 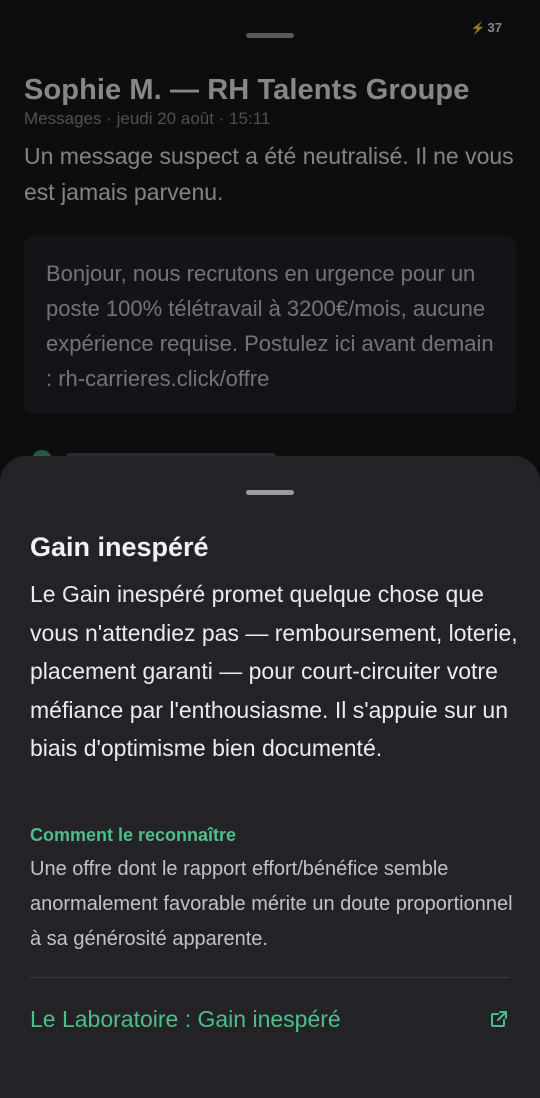 What do you see at coordinates (119, 547) in the screenshot?
I see `sheet-title: Gain inespéré` at bounding box center [119, 547].